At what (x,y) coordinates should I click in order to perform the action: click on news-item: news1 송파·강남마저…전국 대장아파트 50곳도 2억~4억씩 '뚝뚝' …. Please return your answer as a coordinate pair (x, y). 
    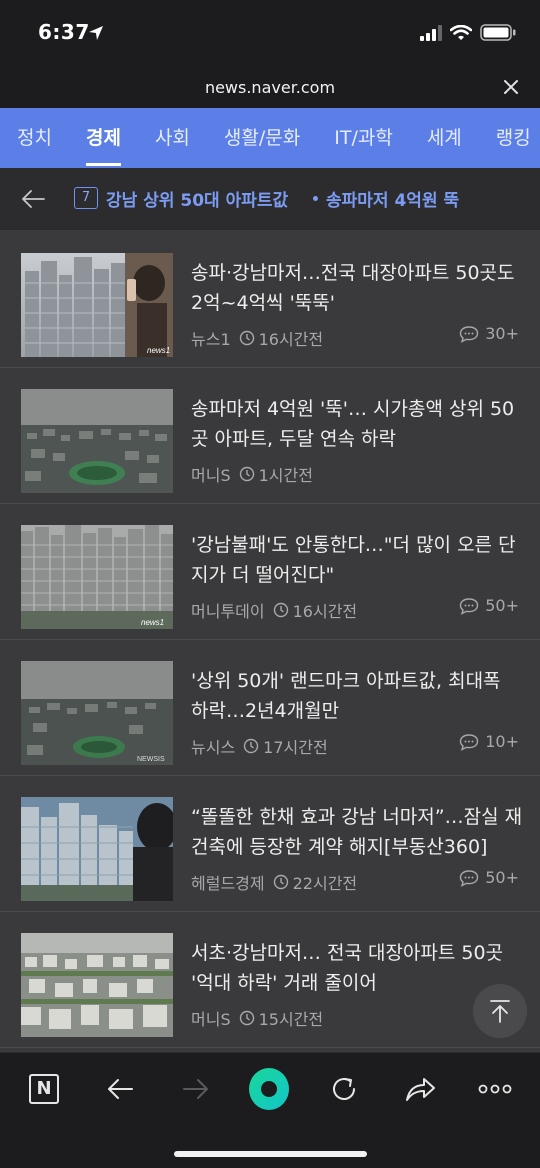
    Looking at the image, I should click on (270, 300).